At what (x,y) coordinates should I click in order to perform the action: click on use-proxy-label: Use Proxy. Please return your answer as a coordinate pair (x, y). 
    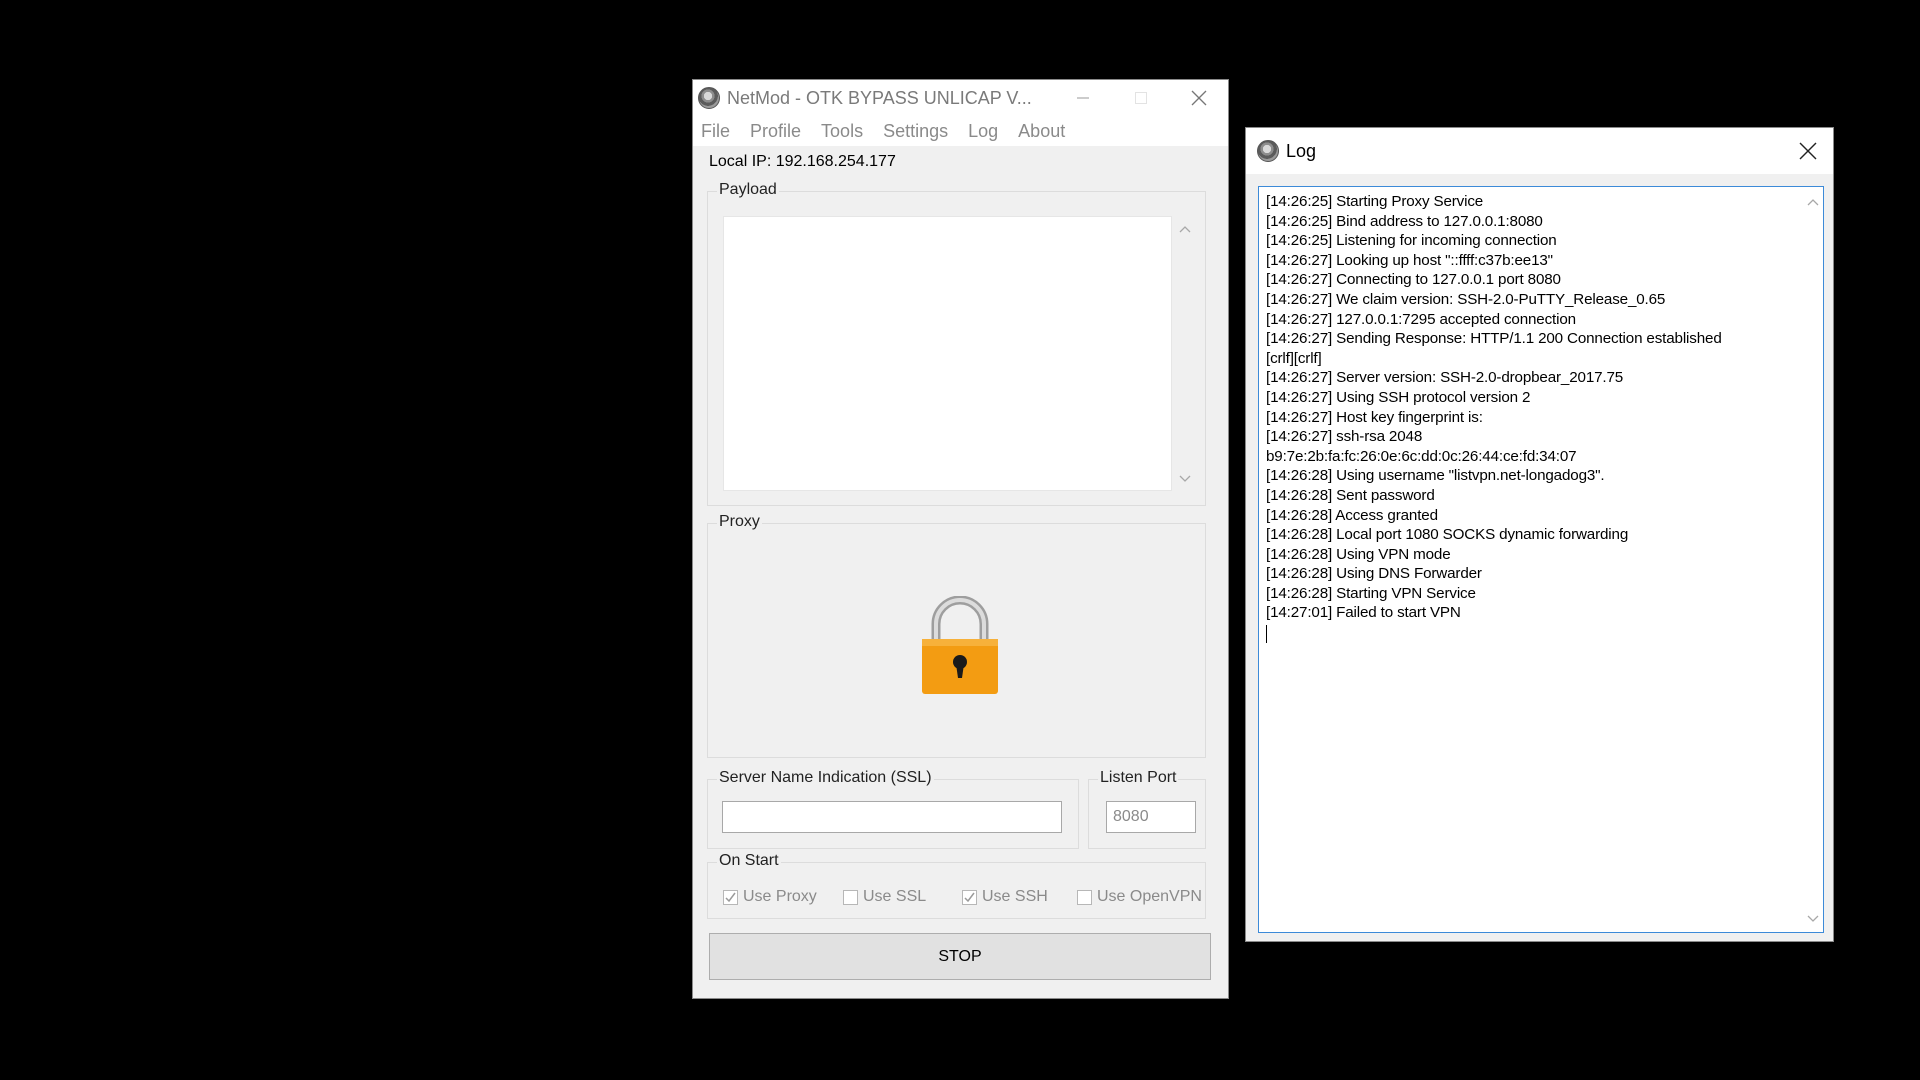
    Looking at the image, I should click on (780, 896).